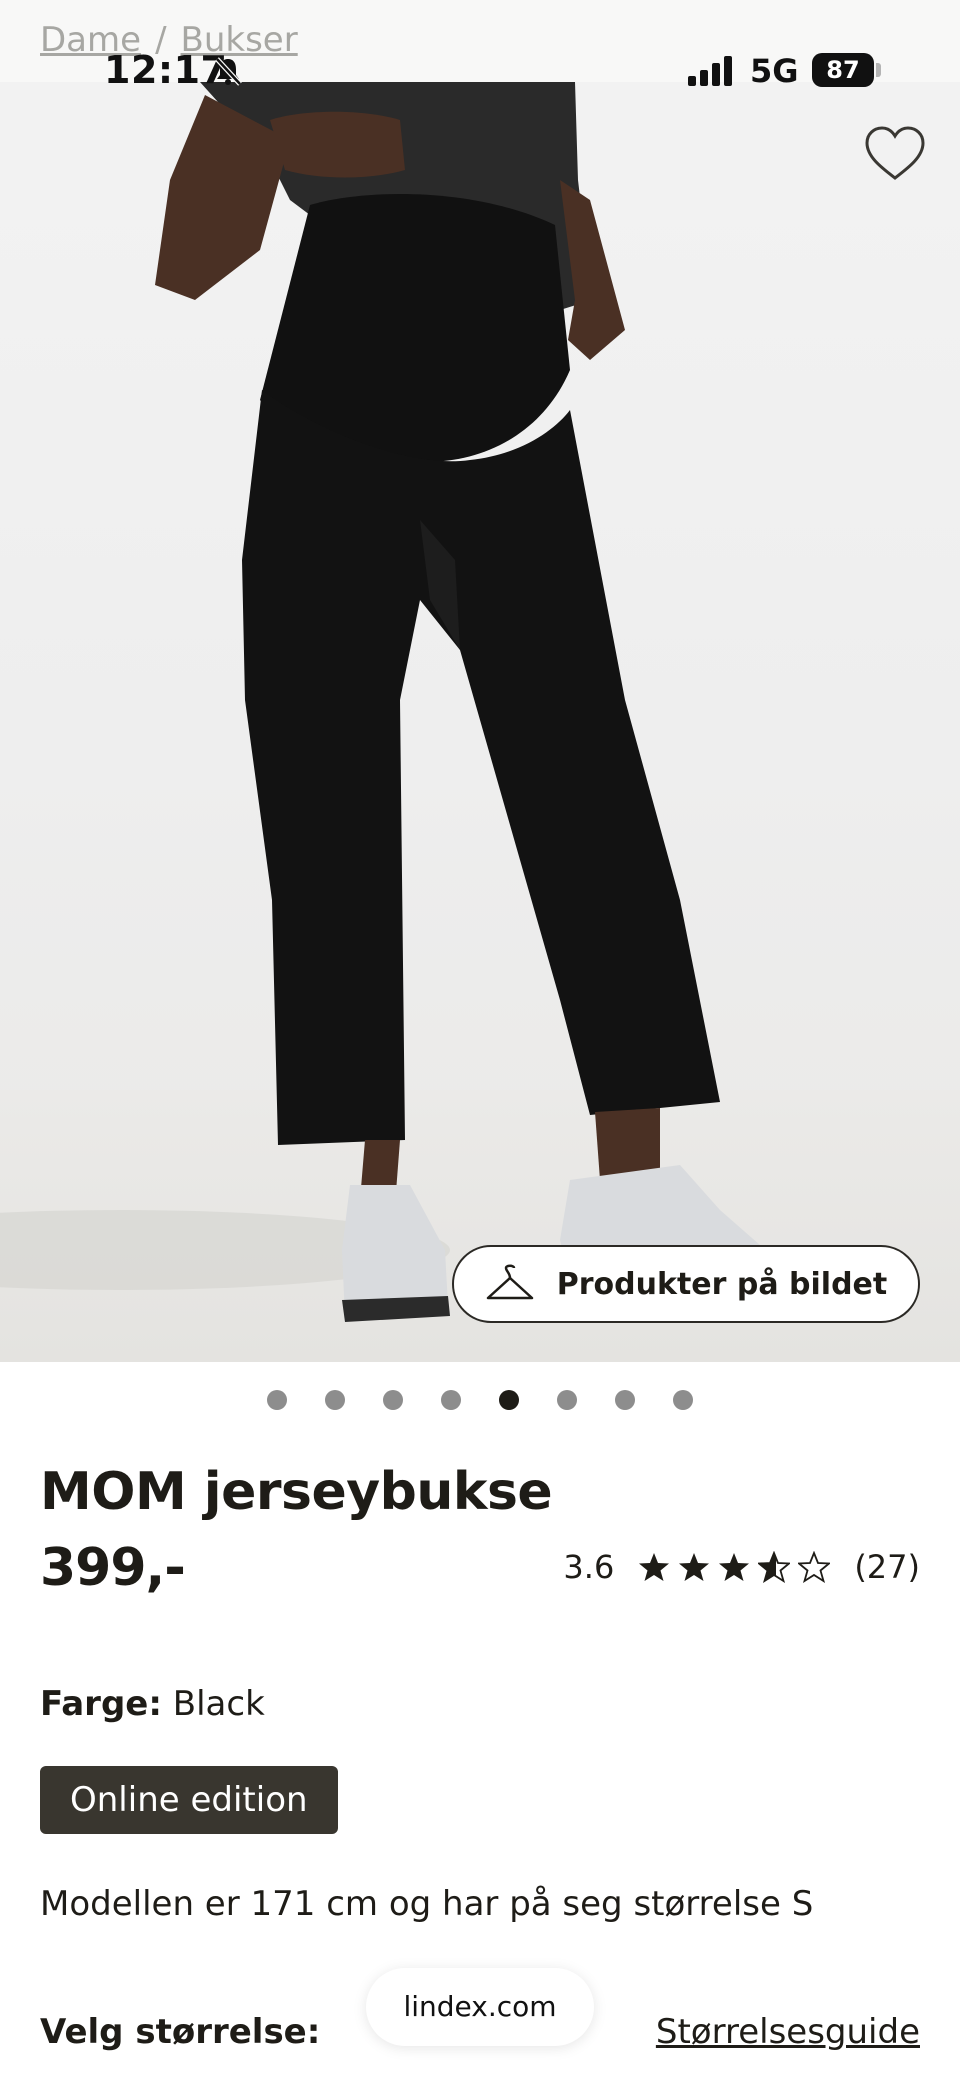 This screenshot has width=960, height=2081. I want to click on product-rating: 3.6 (27), so click(741, 1567).